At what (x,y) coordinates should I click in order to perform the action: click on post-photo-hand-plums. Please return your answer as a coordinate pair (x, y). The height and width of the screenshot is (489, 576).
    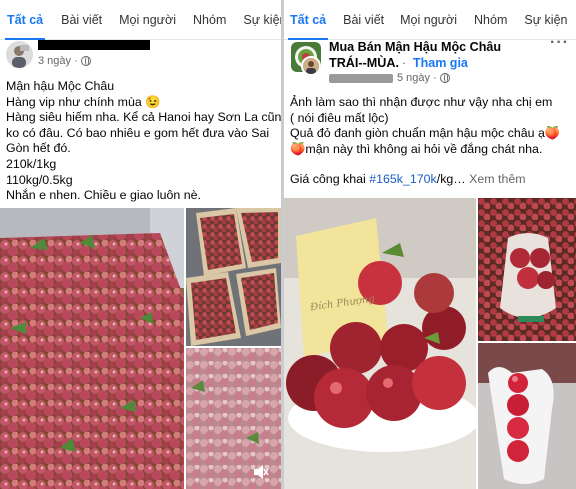
    Looking at the image, I should click on (527, 269).